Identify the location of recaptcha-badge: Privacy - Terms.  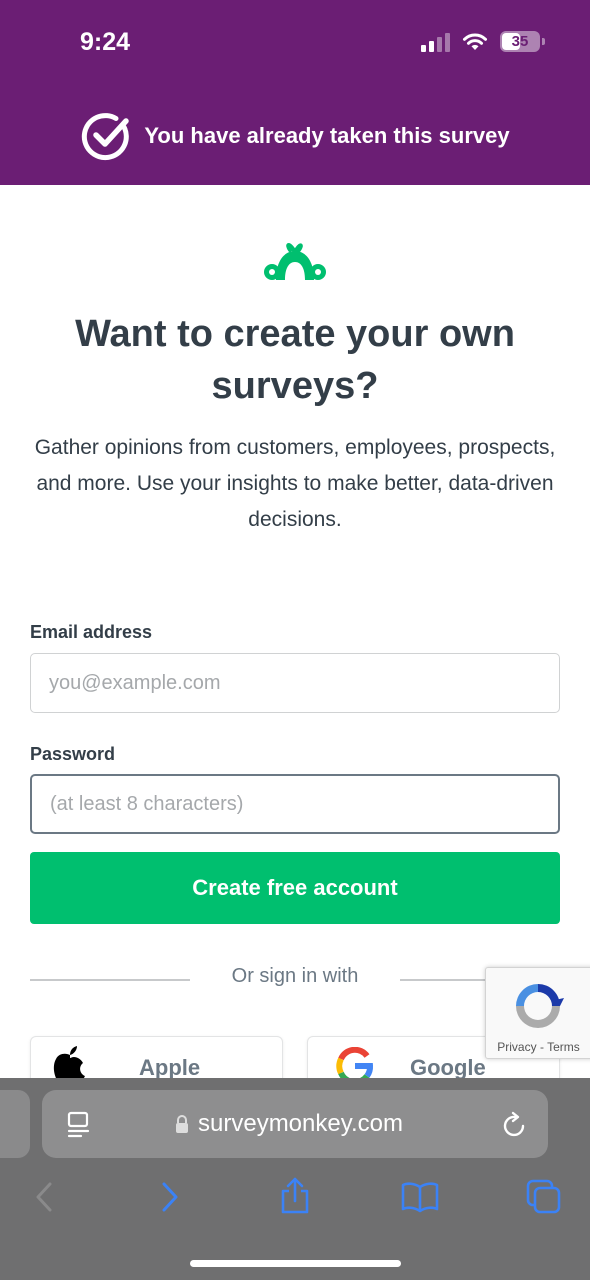
(537, 1013).